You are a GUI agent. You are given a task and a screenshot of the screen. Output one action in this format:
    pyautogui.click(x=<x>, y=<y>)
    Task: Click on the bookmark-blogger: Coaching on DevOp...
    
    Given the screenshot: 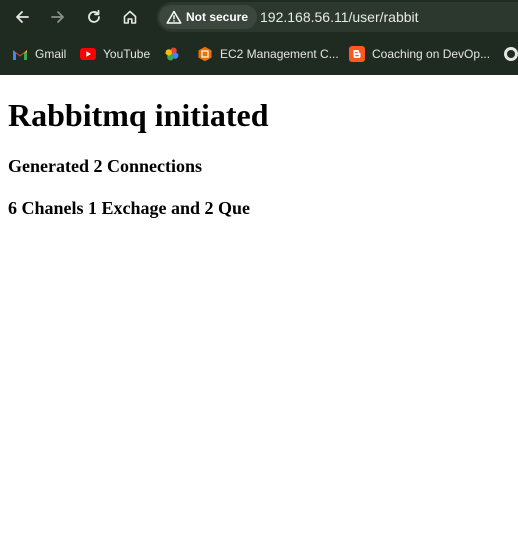 What is the action you would take?
    pyautogui.click(x=419, y=54)
    